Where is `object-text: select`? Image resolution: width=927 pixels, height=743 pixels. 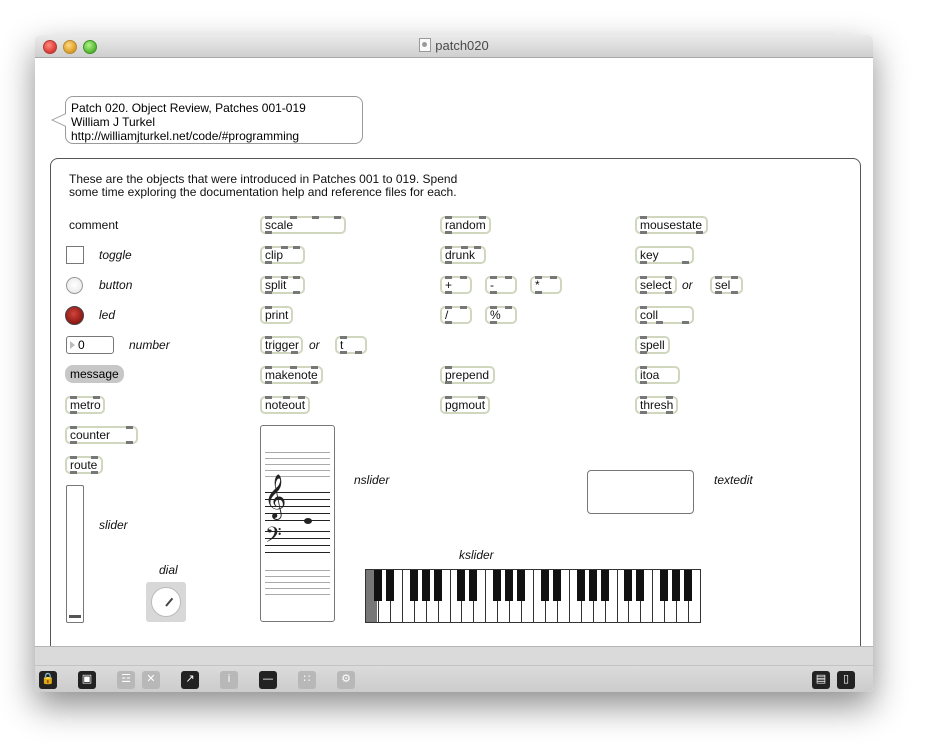
object-text: select is located at coordinates (656, 285).